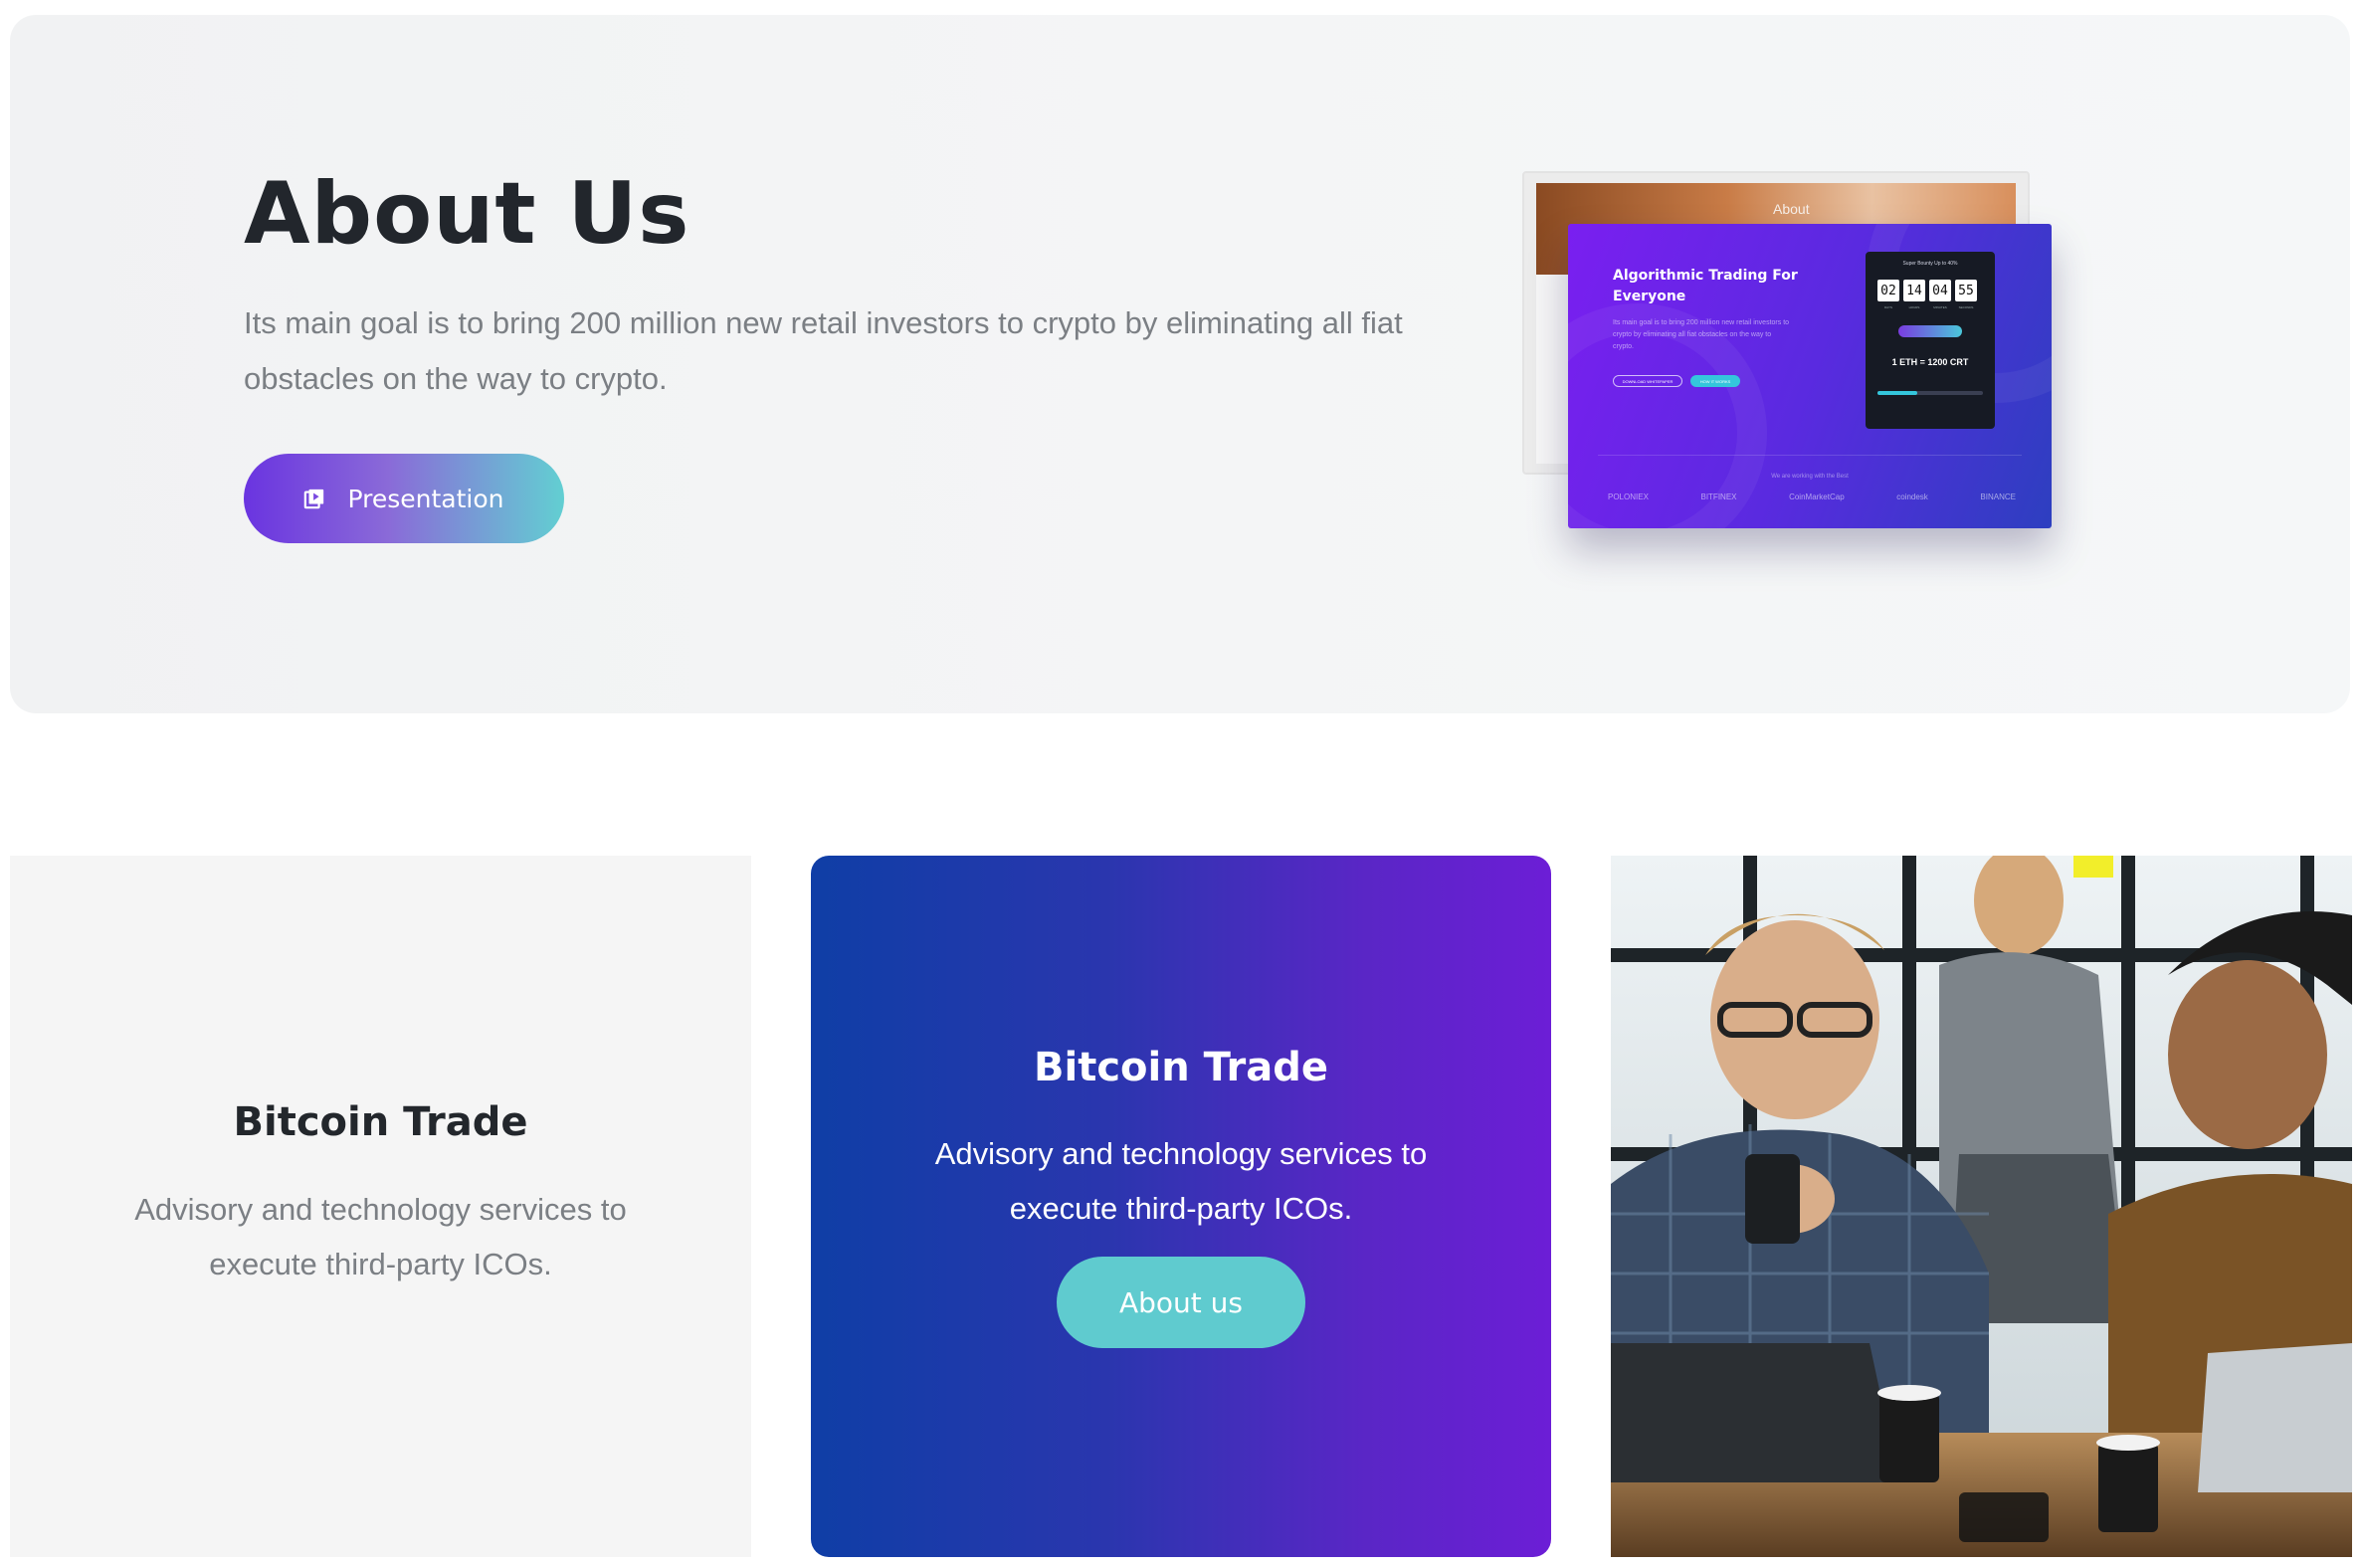 The height and width of the screenshot is (1568, 2364). Describe the element at coordinates (1930, 393) in the screenshot. I see `mockup-progress-bar` at that location.